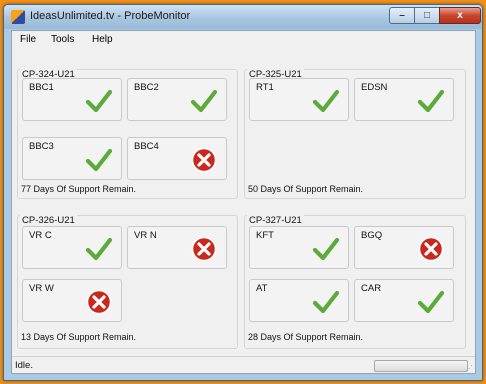 Image resolution: width=486 pixels, height=384 pixels. Describe the element at coordinates (372, 235) in the screenshot. I see `probe-name: BGQ` at that location.